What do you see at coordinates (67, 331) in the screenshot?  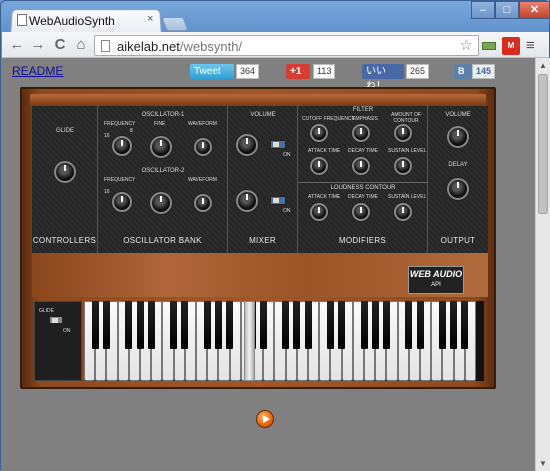 I see `glide-switch-on-label: ON` at bounding box center [67, 331].